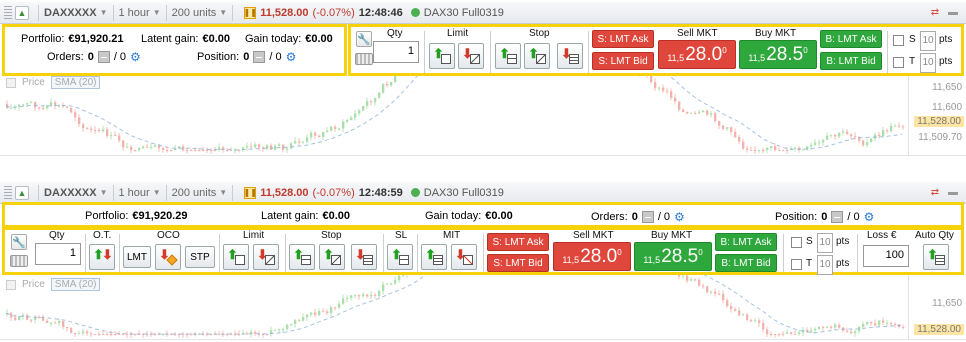 This screenshot has width=966, height=342. What do you see at coordinates (275, 57) in the screenshot?
I see `position-total: / 0` at bounding box center [275, 57].